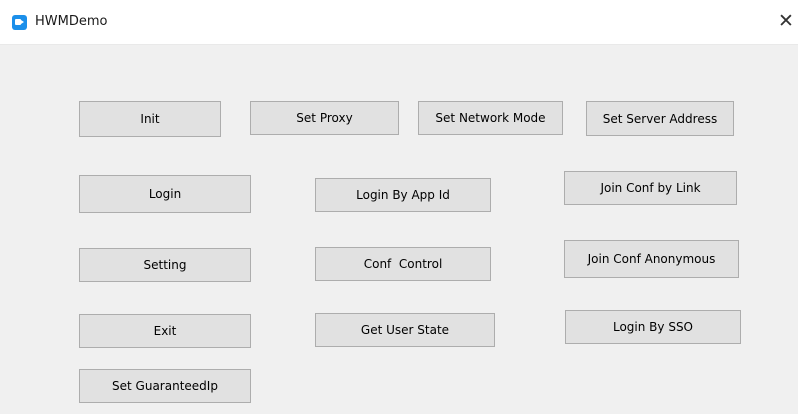  What do you see at coordinates (651, 259) in the screenshot?
I see `join-conf-anonymous-button: Join Conf Anonymous` at bounding box center [651, 259].